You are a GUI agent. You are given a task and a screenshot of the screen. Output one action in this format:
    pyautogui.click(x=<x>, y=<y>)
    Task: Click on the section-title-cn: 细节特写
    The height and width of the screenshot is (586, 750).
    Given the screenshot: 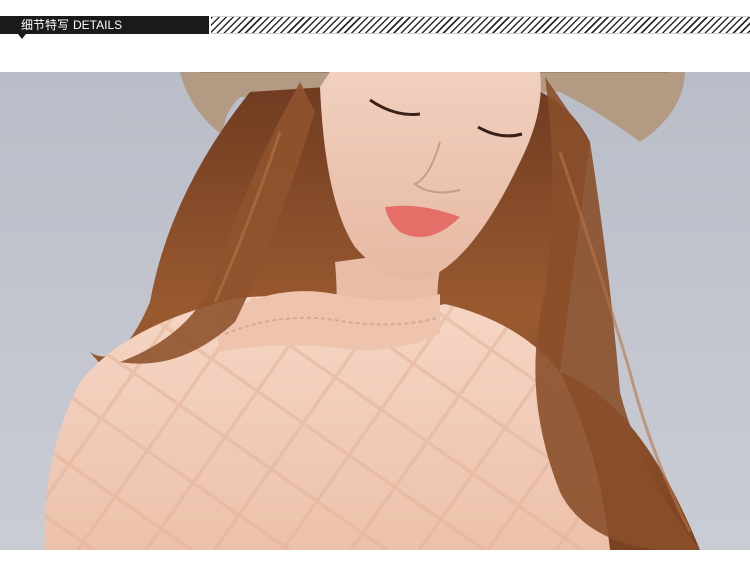 What is the action you would take?
    pyautogui.click(x=45, y=25)
    